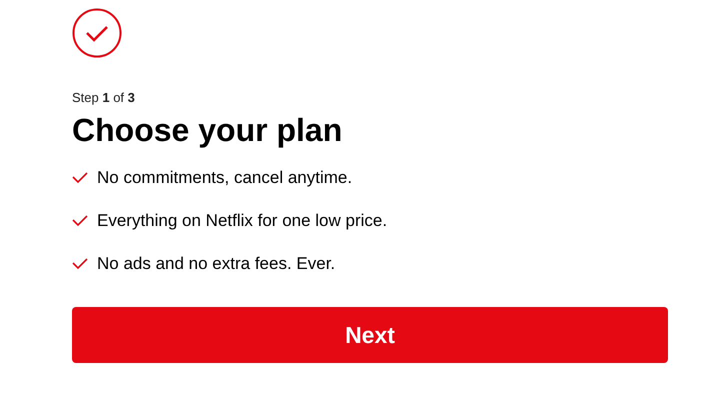  What do you see at coordinates (207, 130) in the screenshot?
I see `page-title: Choose your plan` at bounding box center [207, 130].